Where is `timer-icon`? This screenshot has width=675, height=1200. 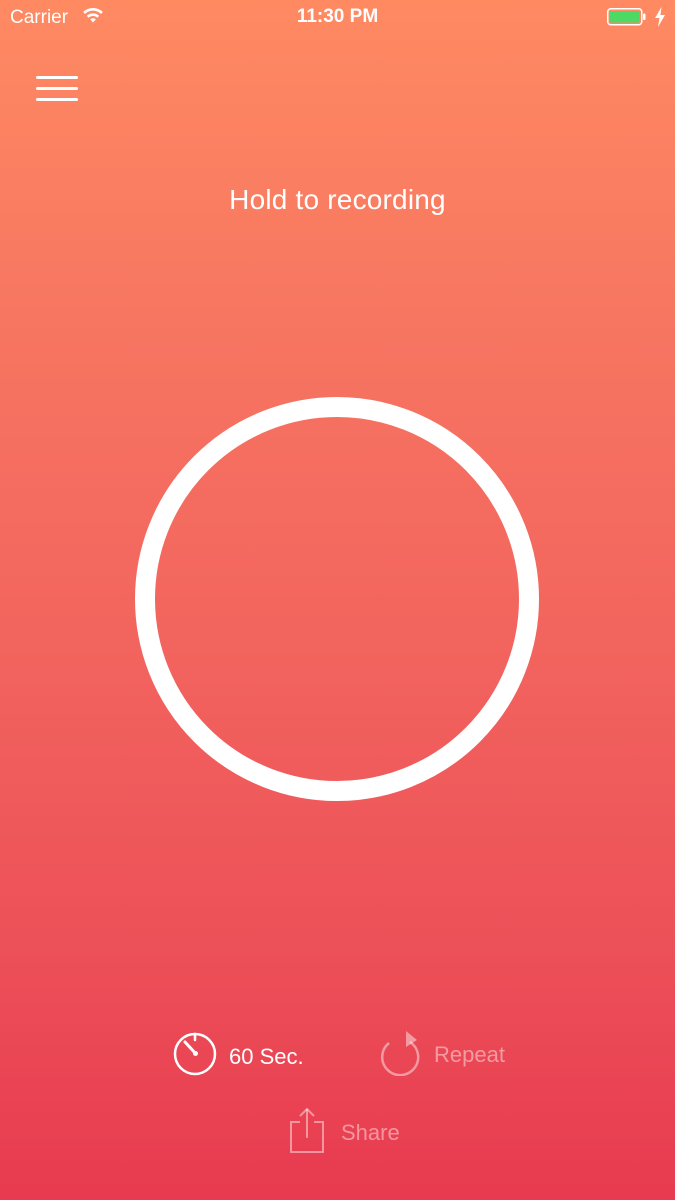 timer-icon is located at coordinates (195, 1056).